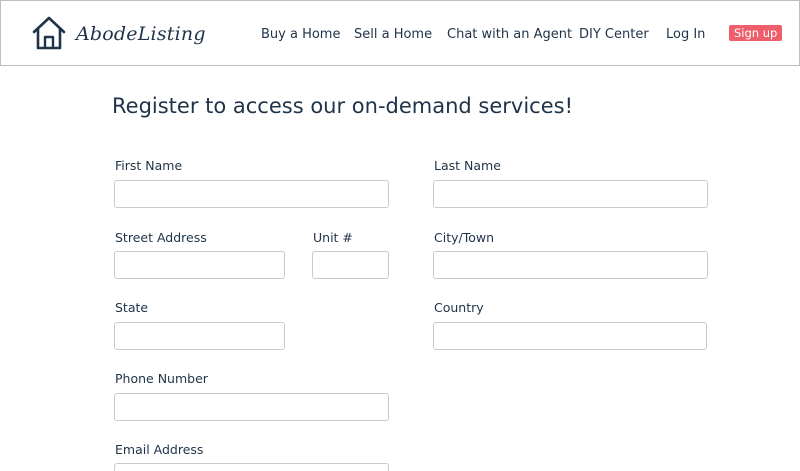 This screenshot has height=471, width=800. What do you see at coordinates (393, 34) in the screenshot?
I see `nav-sell-a-home: Sell a Home` at bounding box center [393, 34].